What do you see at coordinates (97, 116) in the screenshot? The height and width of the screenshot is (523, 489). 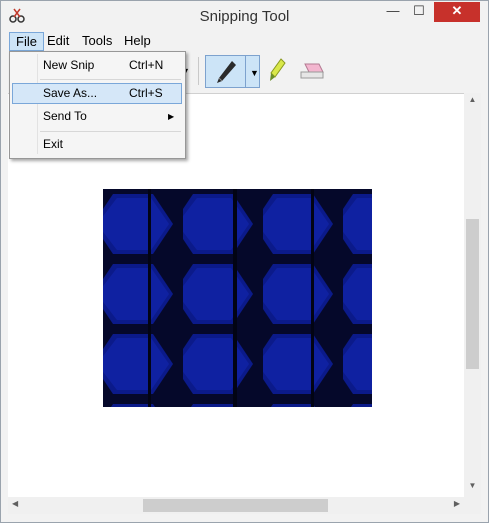 I see `menu-item-send-to: Send To ▶` at bounding box center [97, 116].